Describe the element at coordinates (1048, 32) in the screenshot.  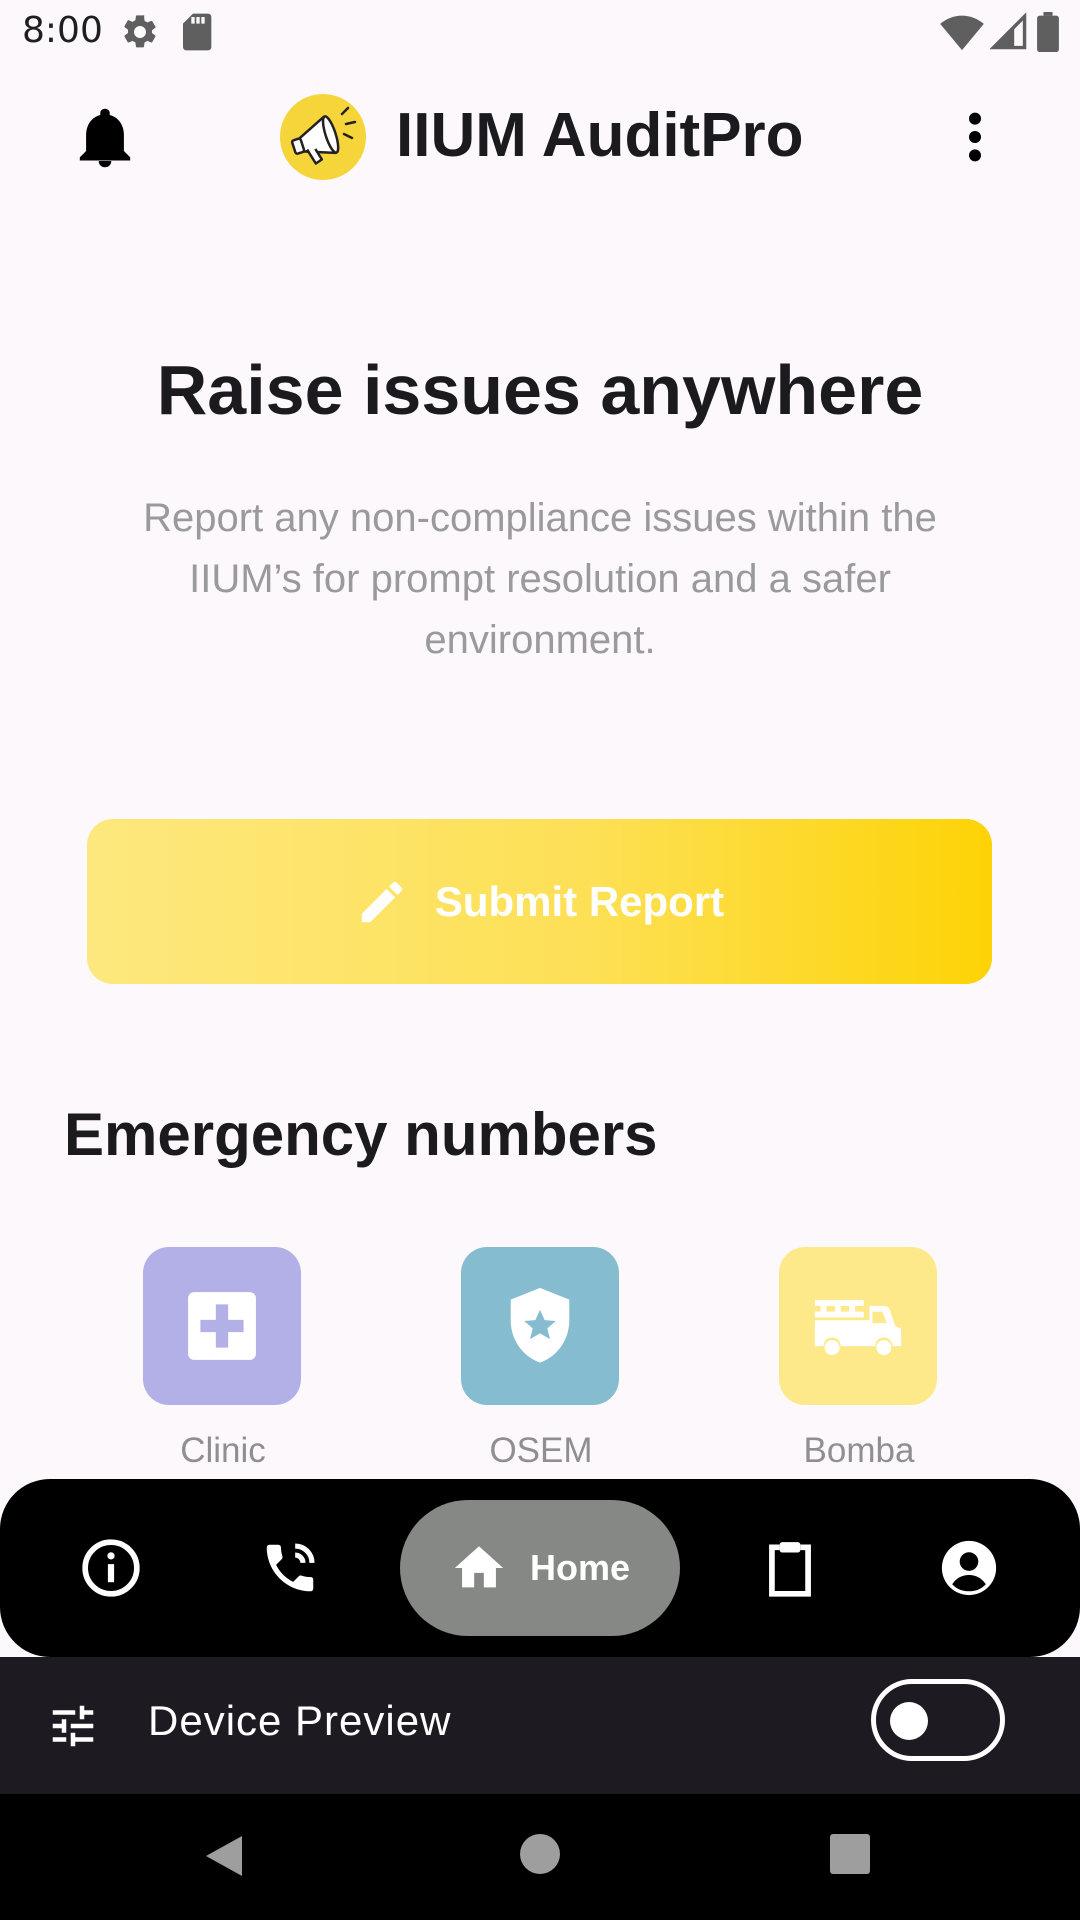
I see `battery-icon` at that location.